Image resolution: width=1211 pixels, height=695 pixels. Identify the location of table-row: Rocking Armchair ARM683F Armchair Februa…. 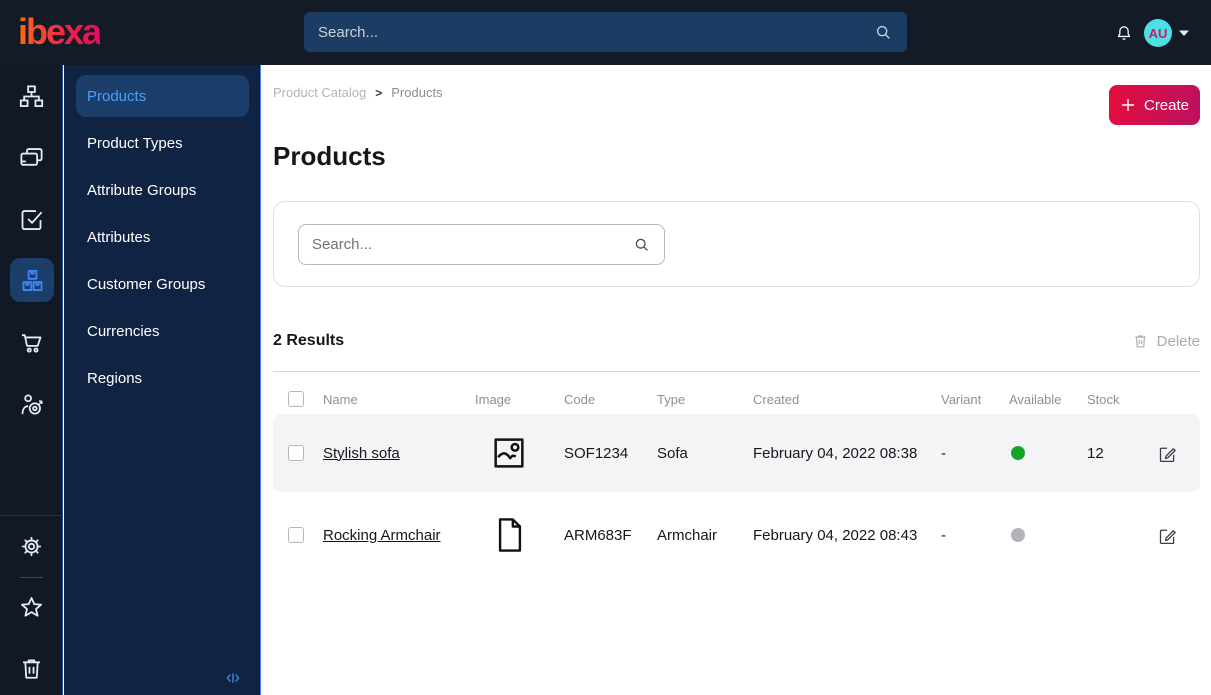
(736, 535).